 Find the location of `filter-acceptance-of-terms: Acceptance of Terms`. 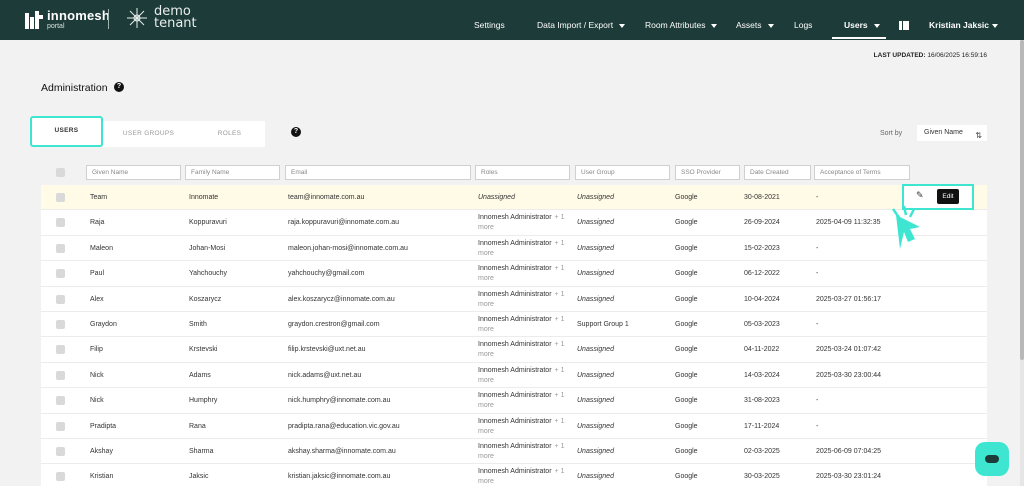

filter-acceptance-of-terms: Acceptance of Terms is located at coordinates (862, 172).